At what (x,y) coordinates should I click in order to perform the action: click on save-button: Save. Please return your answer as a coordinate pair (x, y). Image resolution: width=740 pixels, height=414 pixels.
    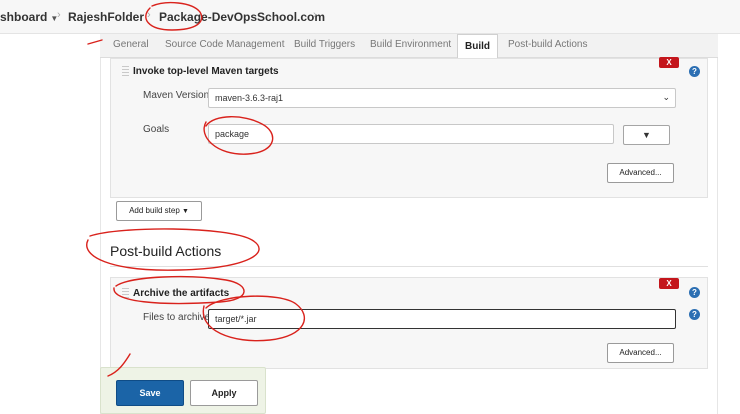
    Looking at the image, I should click on (150, 393).